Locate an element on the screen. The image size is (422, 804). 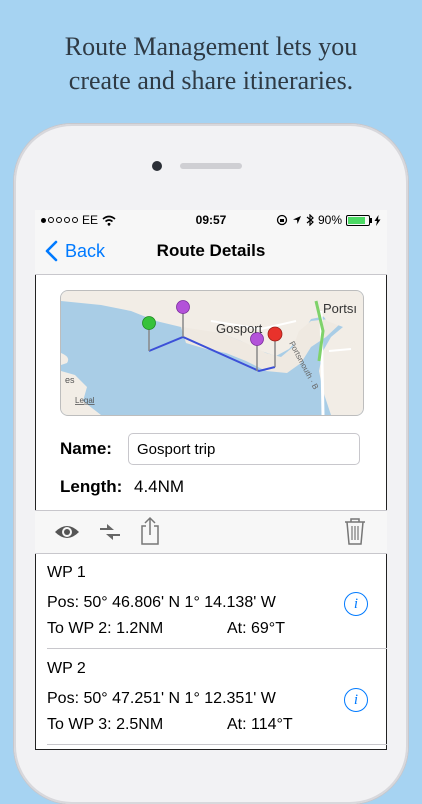
navigation-bar: Back Route Details is located at coordinates (211, 252).